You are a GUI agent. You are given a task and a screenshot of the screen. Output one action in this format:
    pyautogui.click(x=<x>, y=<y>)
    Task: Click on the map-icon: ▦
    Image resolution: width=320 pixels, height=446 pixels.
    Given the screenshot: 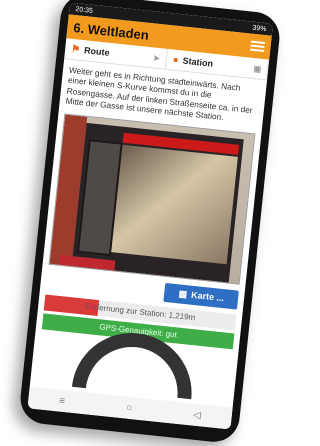 What is the action you would take?
    pyautogui.click(x=183, y=293)
    